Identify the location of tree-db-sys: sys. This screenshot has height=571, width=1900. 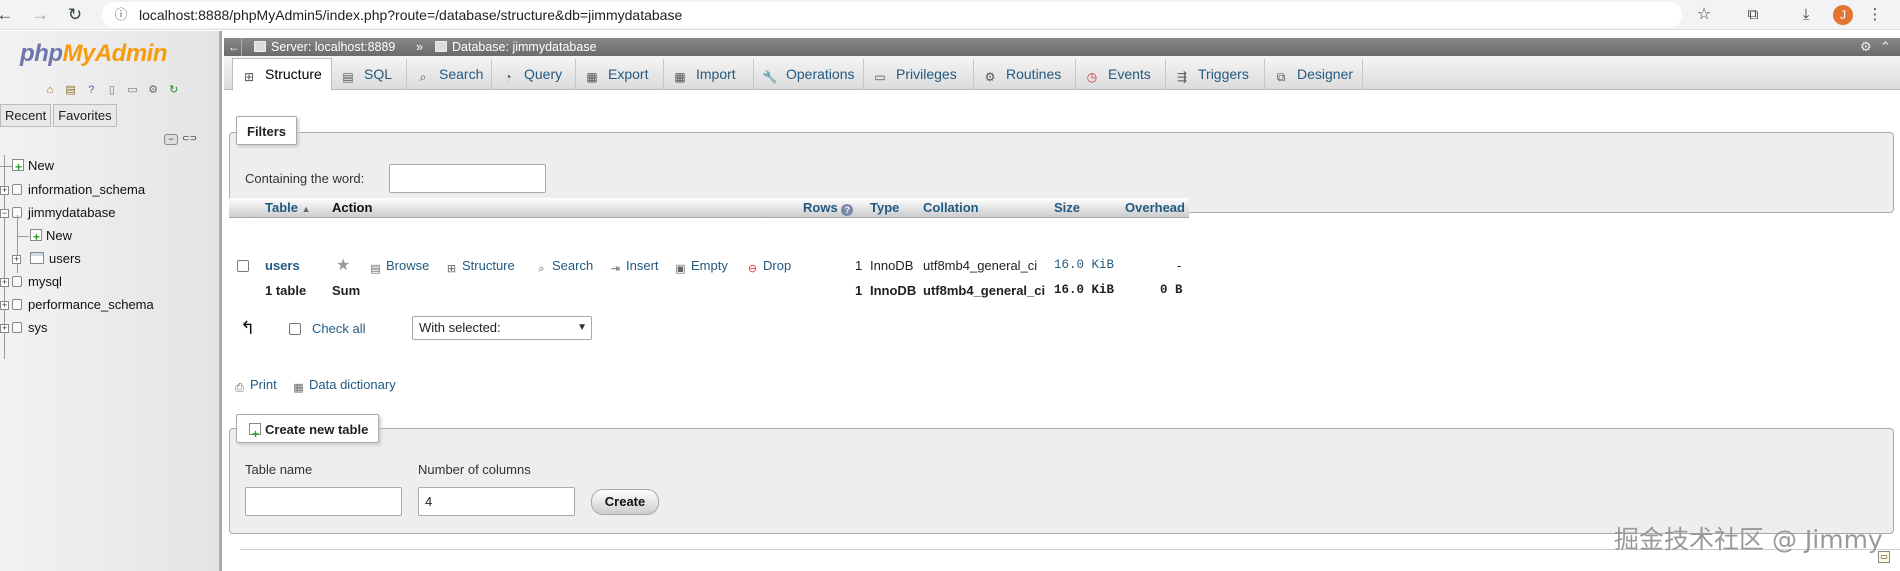
(30, 328).